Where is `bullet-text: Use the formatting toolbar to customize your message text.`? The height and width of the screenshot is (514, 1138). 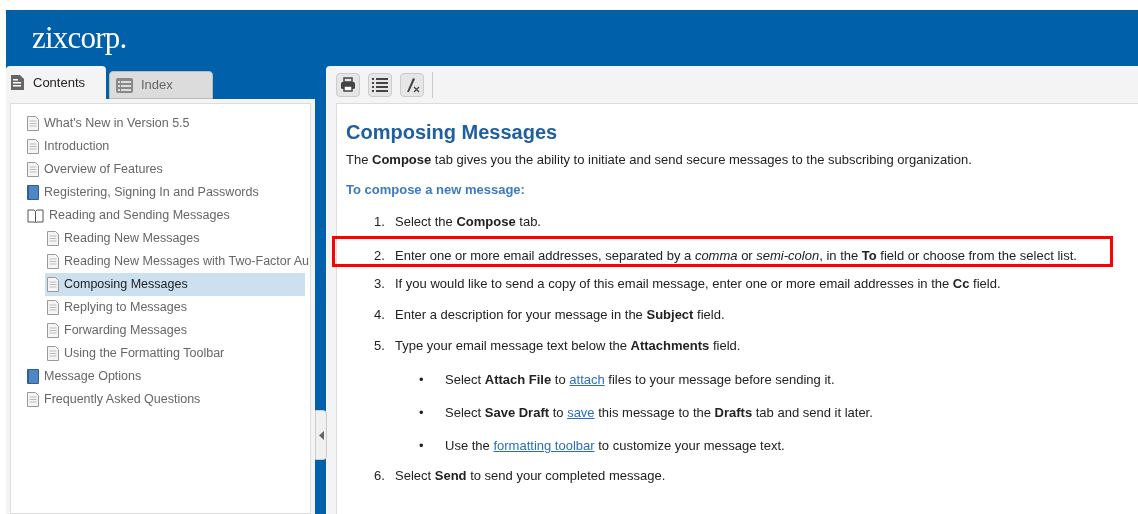
bullet-text: Use the formatting toolbar to customize your message text. is located at coordinates (615, 446).